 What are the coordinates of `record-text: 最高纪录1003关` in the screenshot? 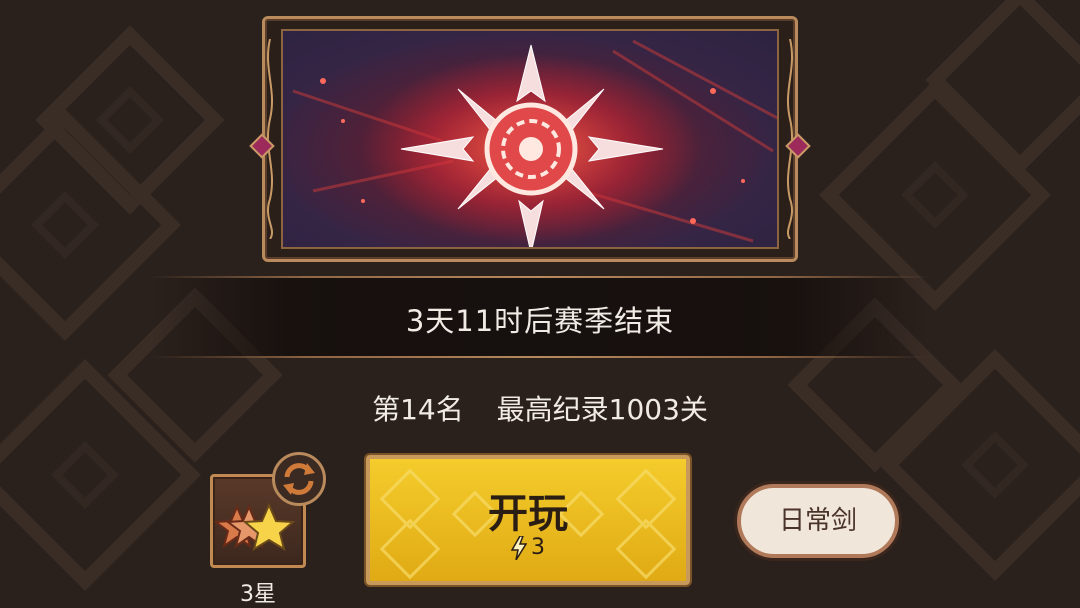 It's located at (602, 409).